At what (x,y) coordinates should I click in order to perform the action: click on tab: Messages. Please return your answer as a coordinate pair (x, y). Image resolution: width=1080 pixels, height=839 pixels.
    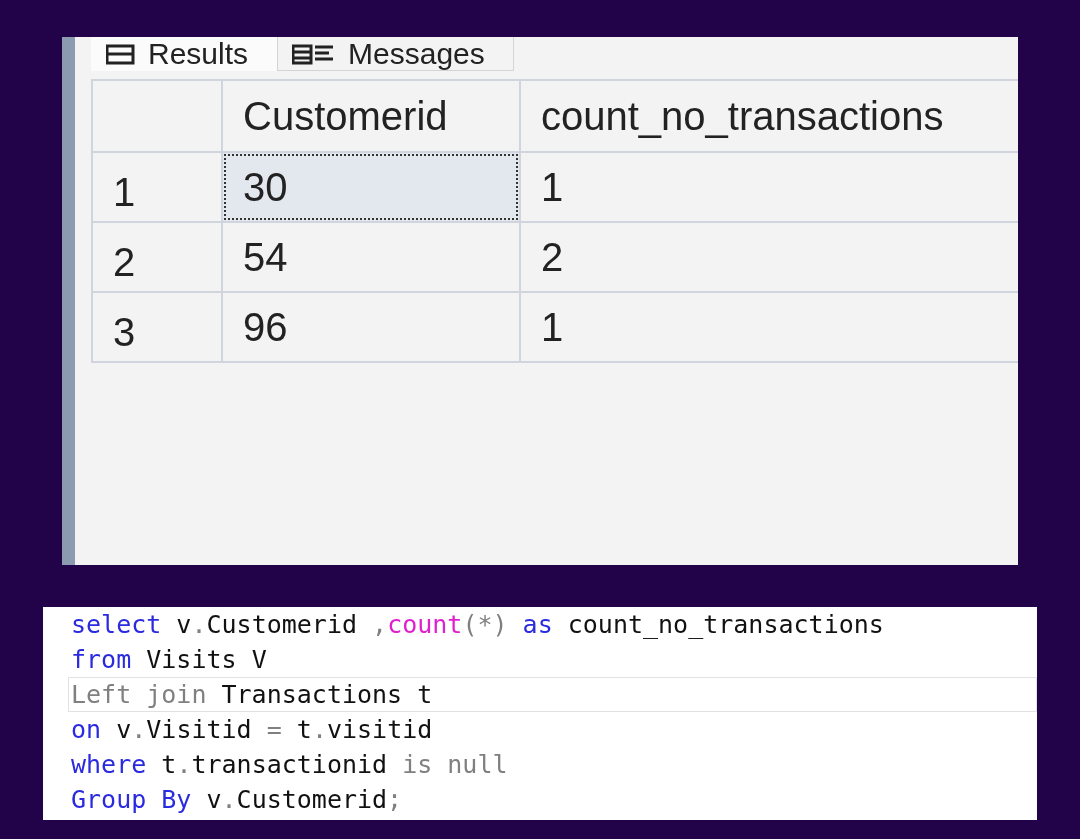
    Looking at the image, I should click on (395, 54).